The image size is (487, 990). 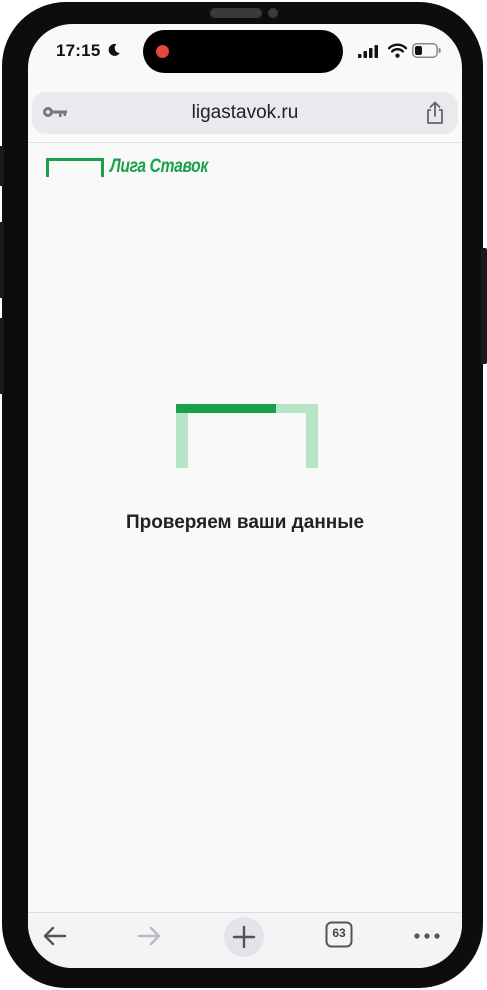 I want to click on power-button, so click(x=484, y=306).